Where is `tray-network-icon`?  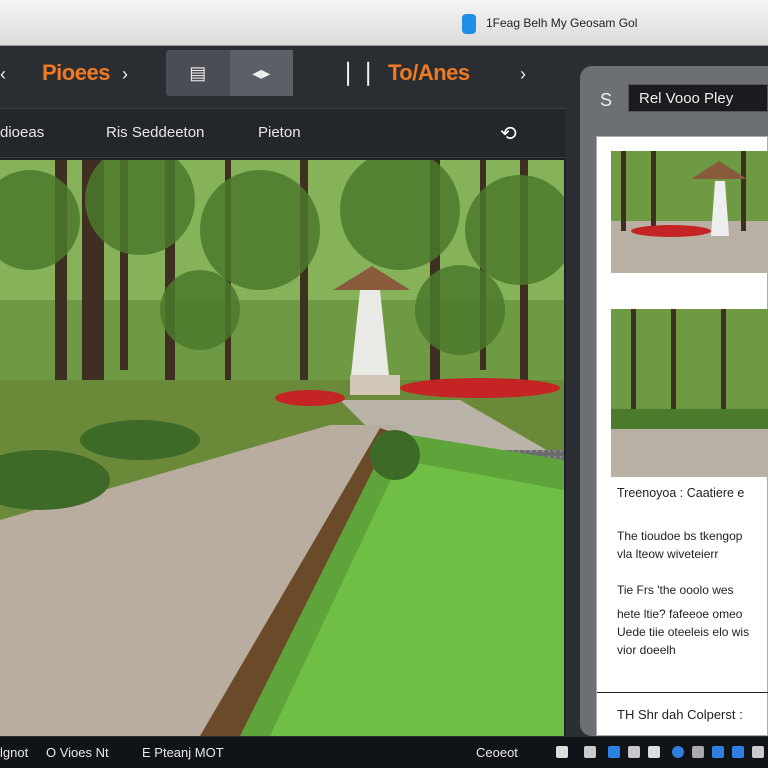 tray-network-icon is located at coordinates (678, 752).